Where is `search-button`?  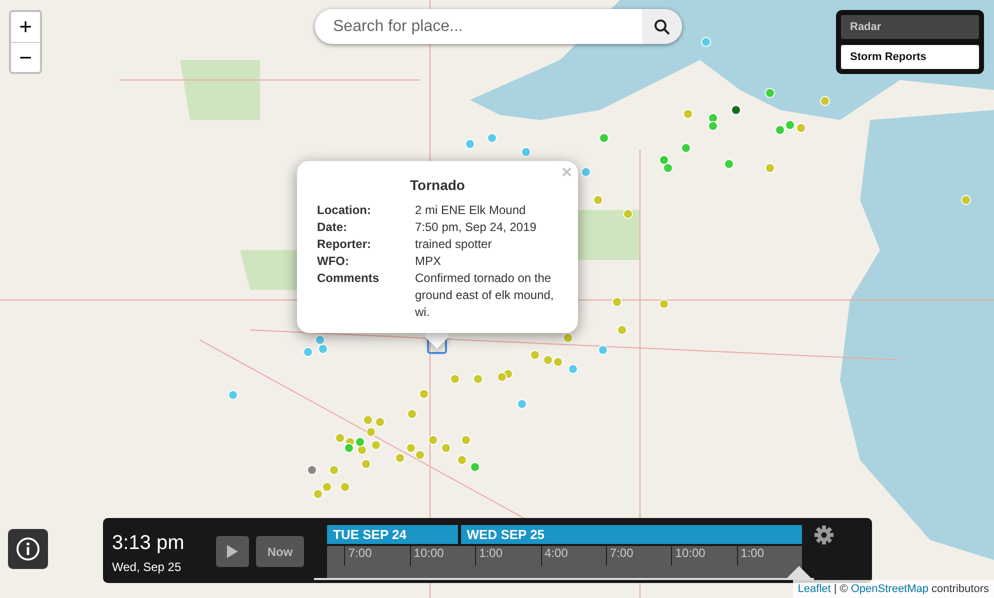 search-button is located at coordinates (662, 26).